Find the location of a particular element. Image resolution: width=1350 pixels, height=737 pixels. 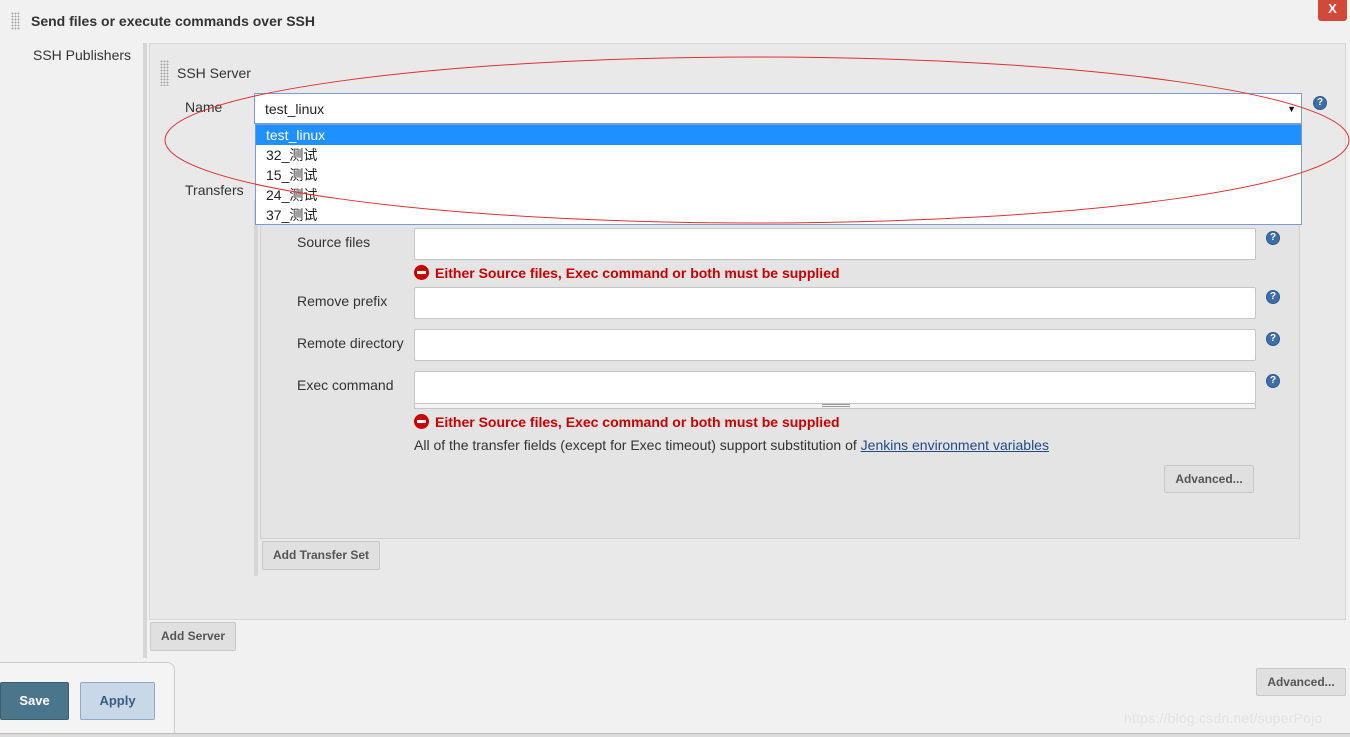

server-name-dropdown: test_linux 32_测试 15_测试 24_测试 37_测试 is located at coordinates (778, 174).